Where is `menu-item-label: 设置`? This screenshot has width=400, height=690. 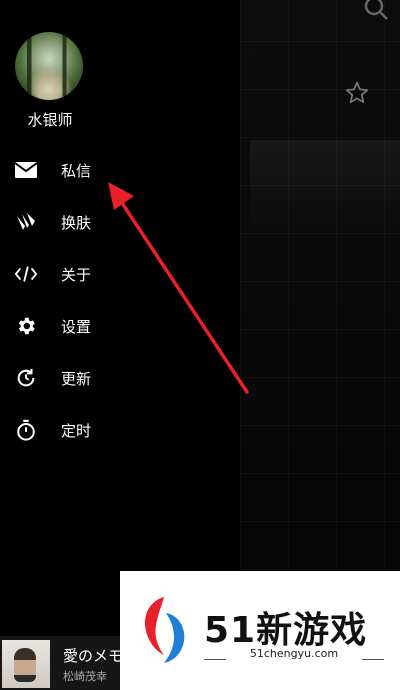
menu-item-label: 设置 is located at coordinates (76, 326).